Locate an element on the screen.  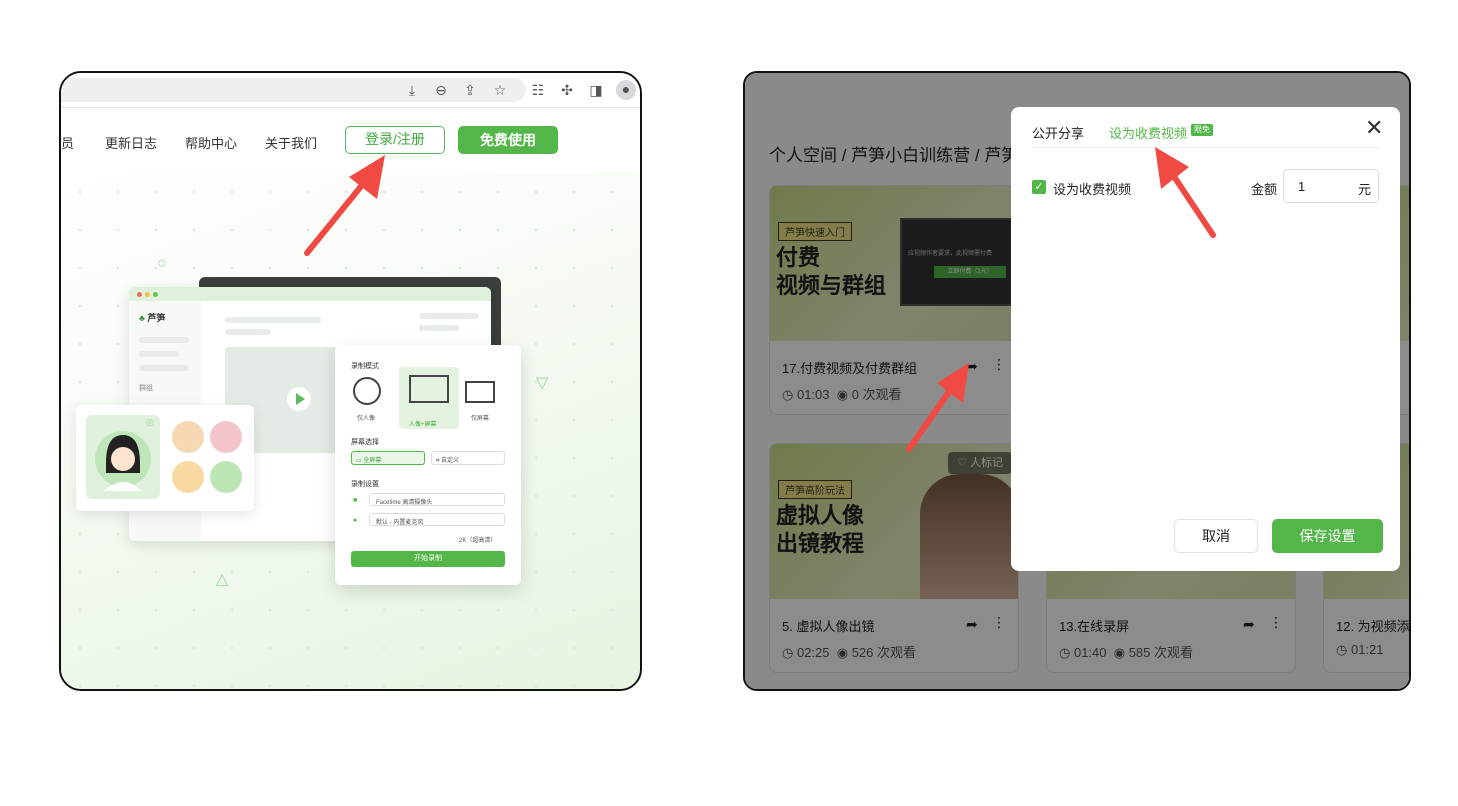
browser-toolbar: ⤓ ⊖ ⇪ ☆ ☷ ✣ ◨ ● is located at coordinates (350, 90).